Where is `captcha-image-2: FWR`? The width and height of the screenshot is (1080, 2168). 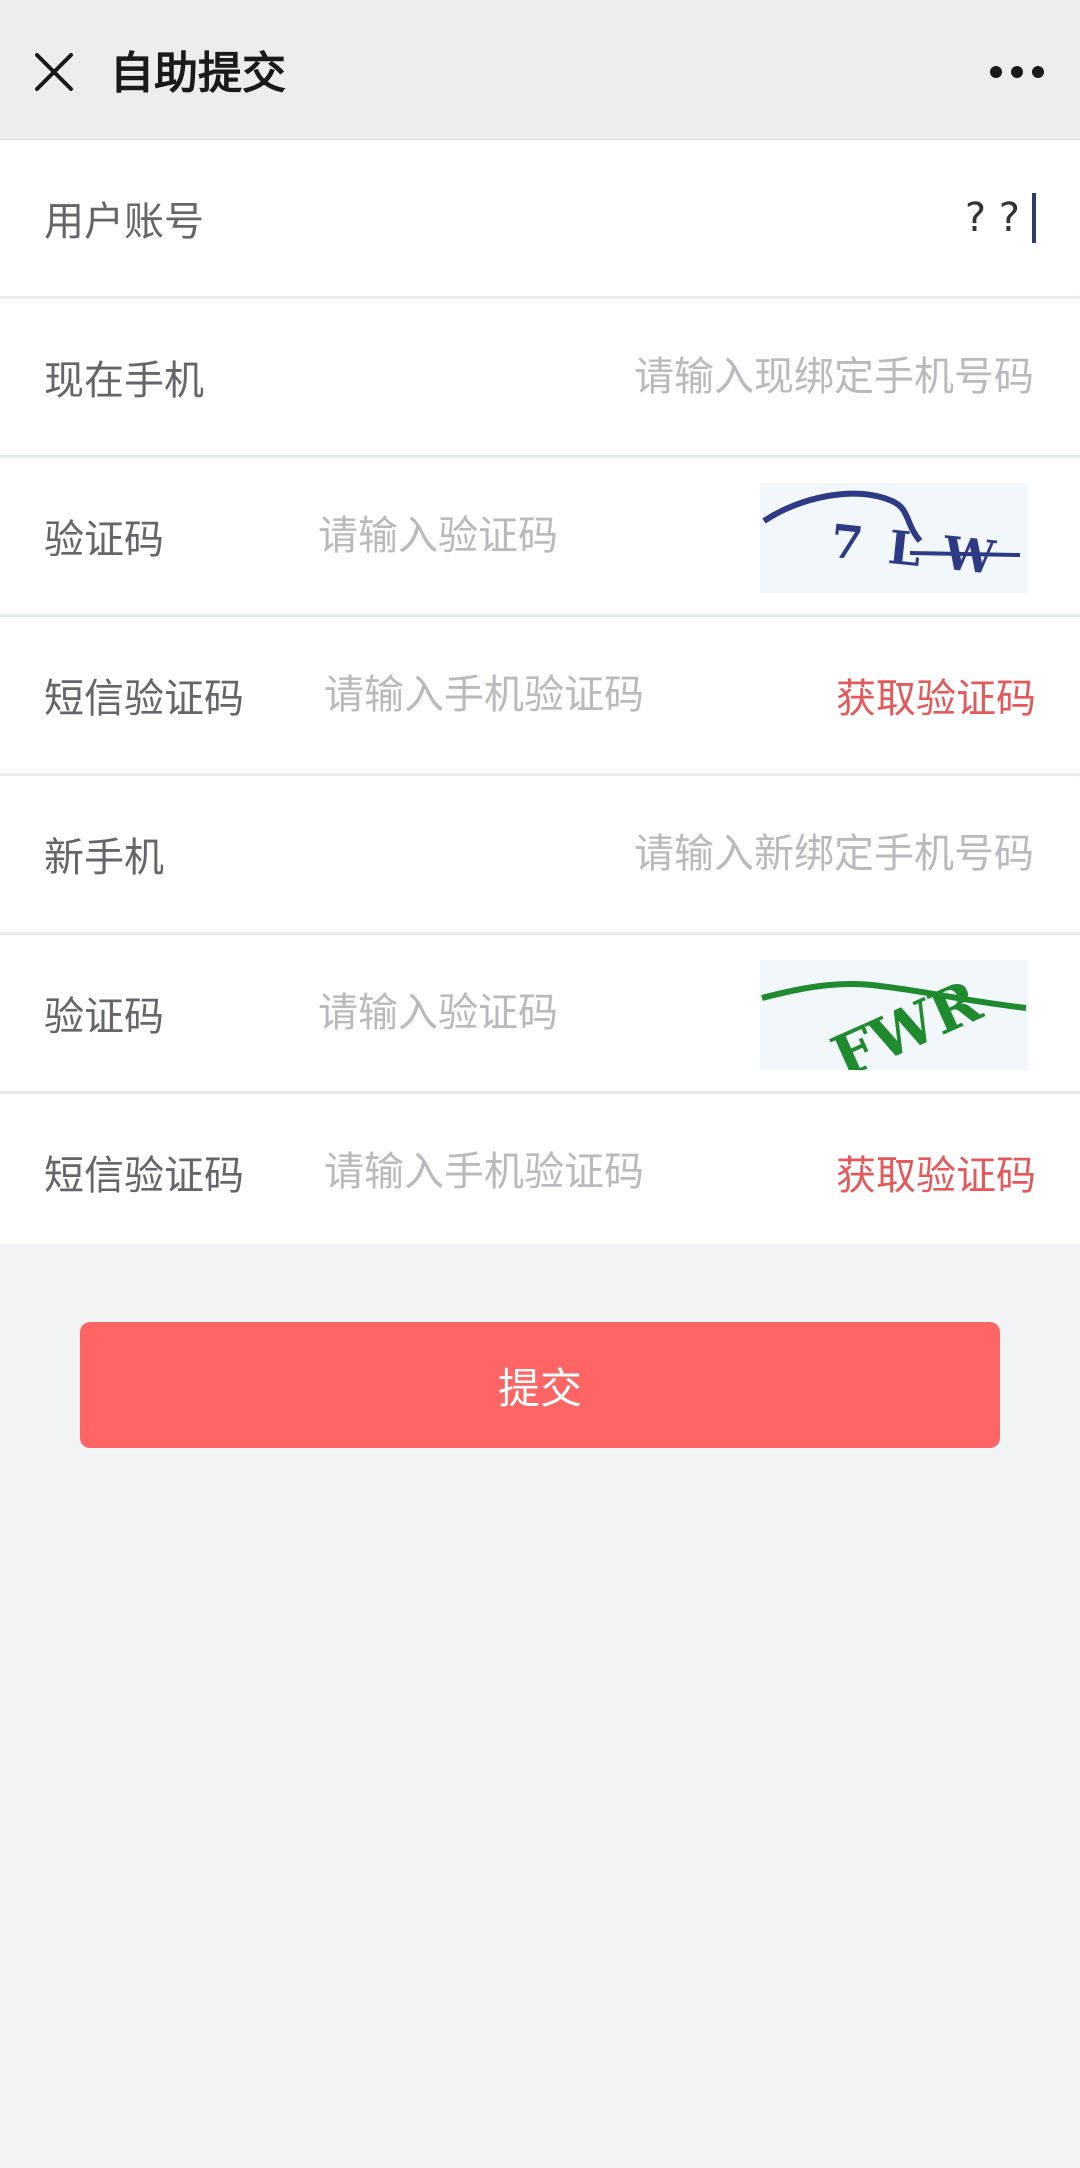
captcha-image-2: FWR is located at coordinates (894, 1015).